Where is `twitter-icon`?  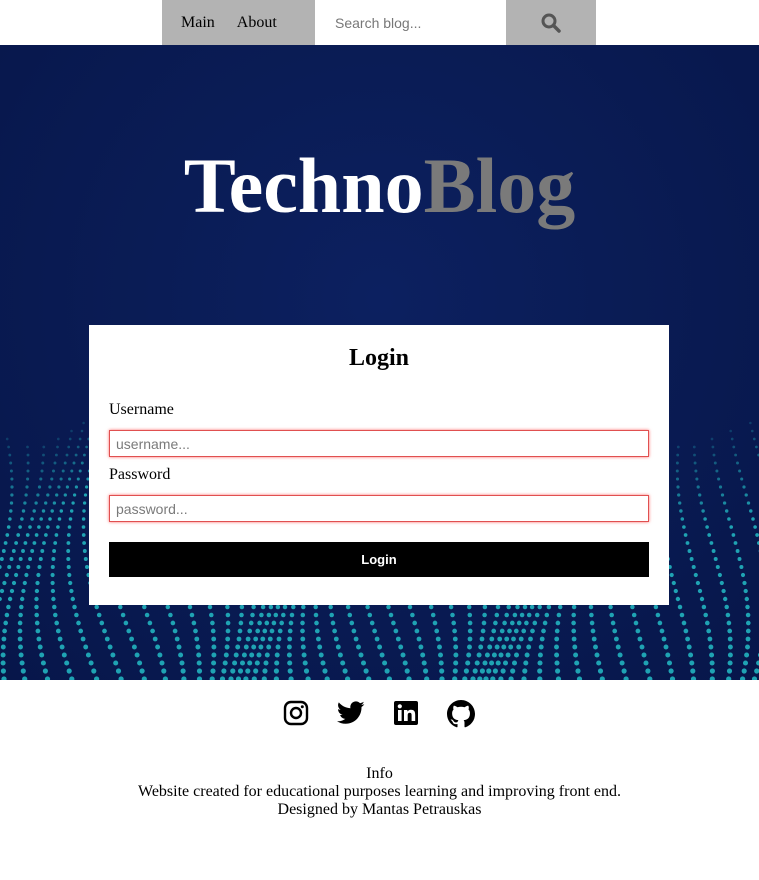 twitter-icon is located at coordinates (350, 712).